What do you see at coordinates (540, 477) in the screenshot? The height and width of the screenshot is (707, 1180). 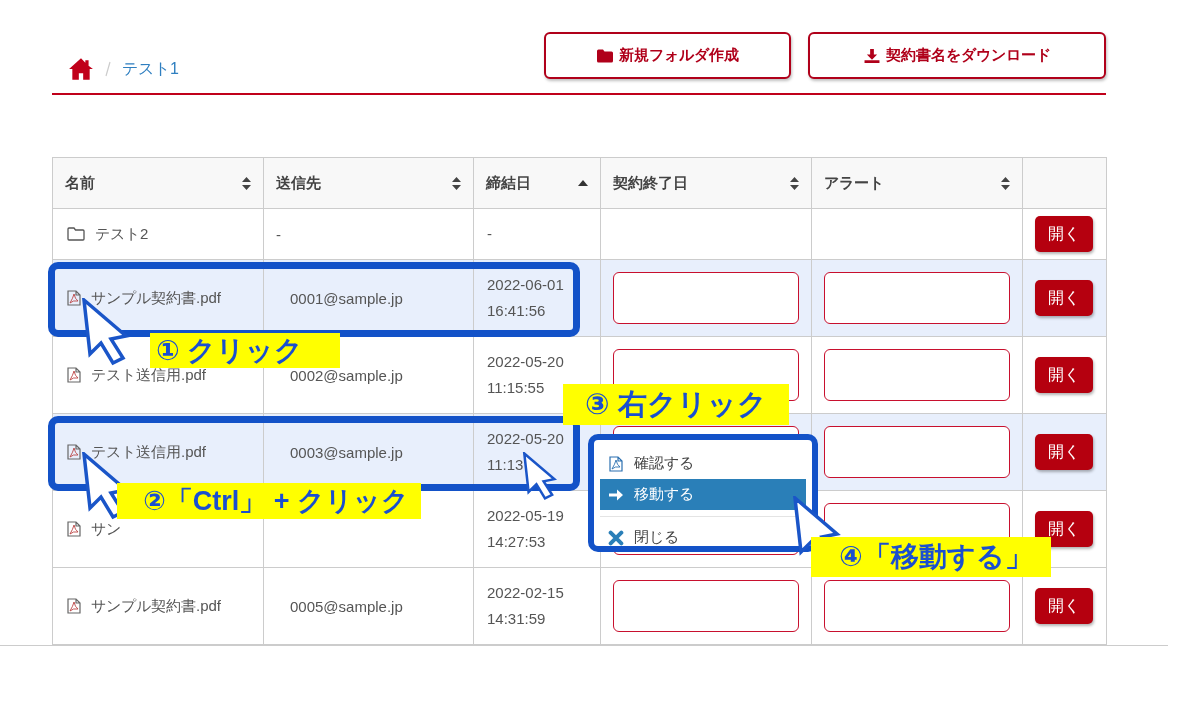 I see `pointer-cursor-icon` at bounding box center [540, 477].